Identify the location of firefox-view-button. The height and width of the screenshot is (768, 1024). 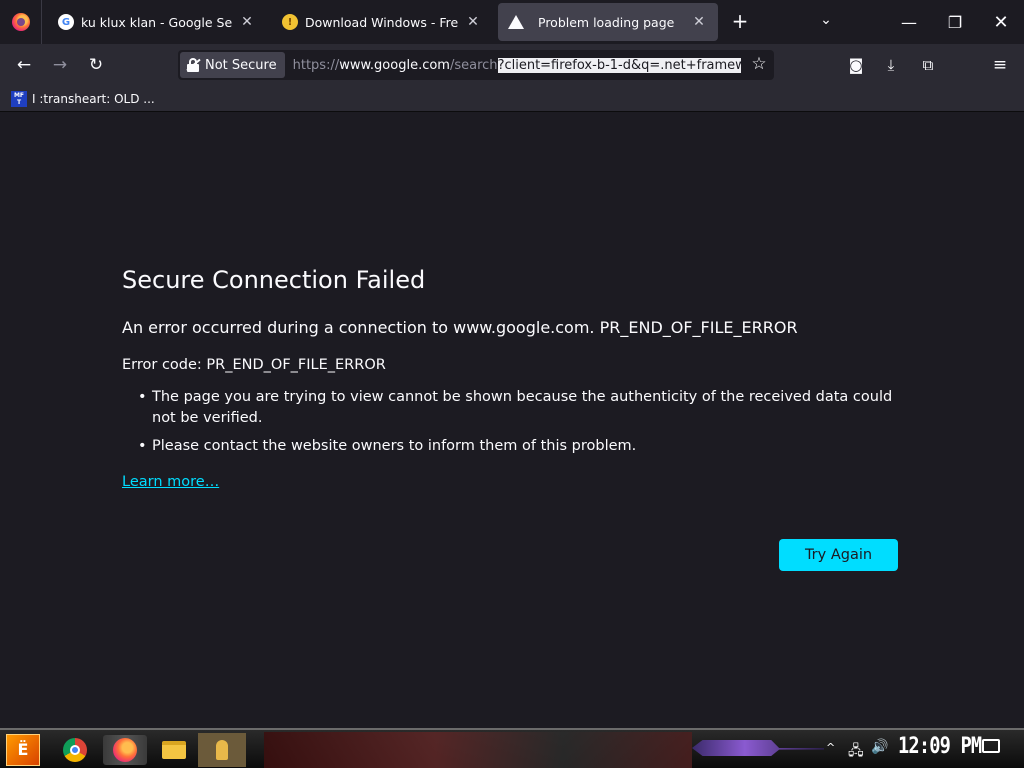
(21, 22).